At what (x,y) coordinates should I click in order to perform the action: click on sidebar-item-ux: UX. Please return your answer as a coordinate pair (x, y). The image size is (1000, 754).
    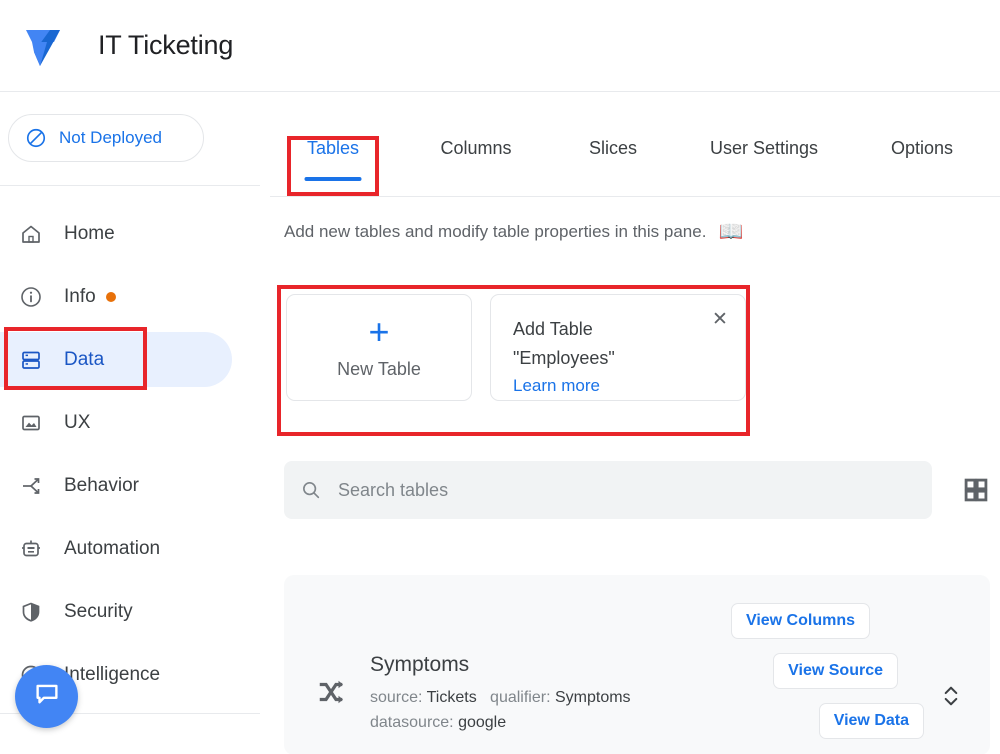
    Looking at the image, I should click on (131, 422).